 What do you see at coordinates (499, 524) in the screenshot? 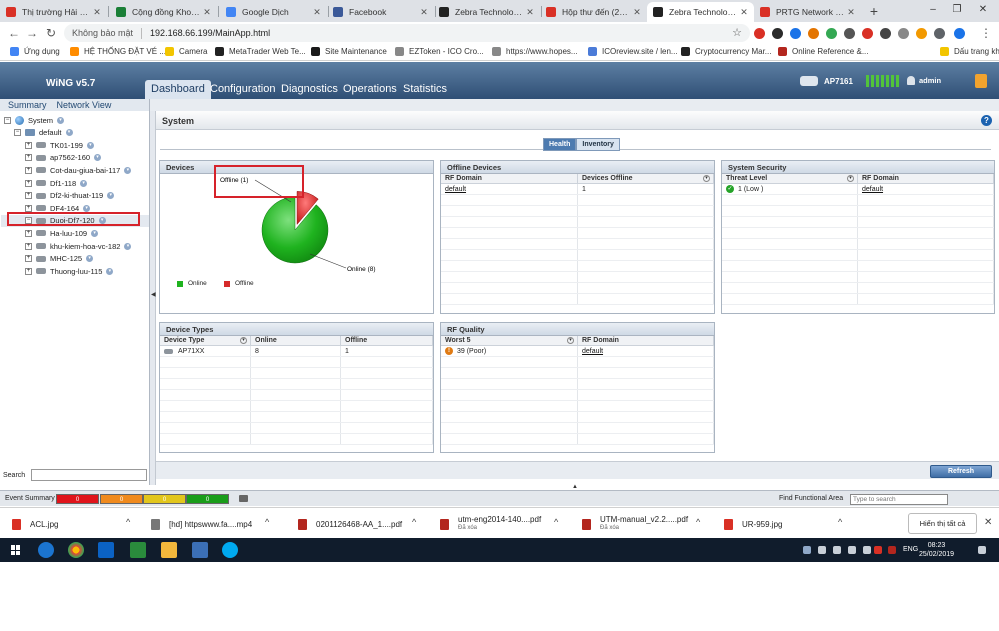
I see `download-item: utm-eng2014-140....pdf Đã xóa ^` at bounding box center [499, 524].